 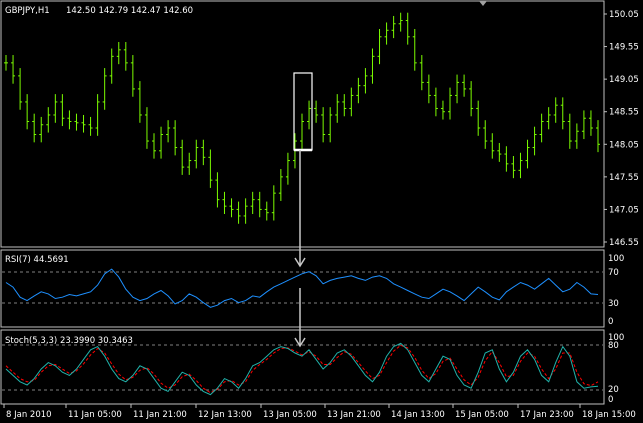 What do you see at coordinates (624, 80) in the screenshot?
I see `price-tick-label: 149.05` at bounding box center [624, 80].